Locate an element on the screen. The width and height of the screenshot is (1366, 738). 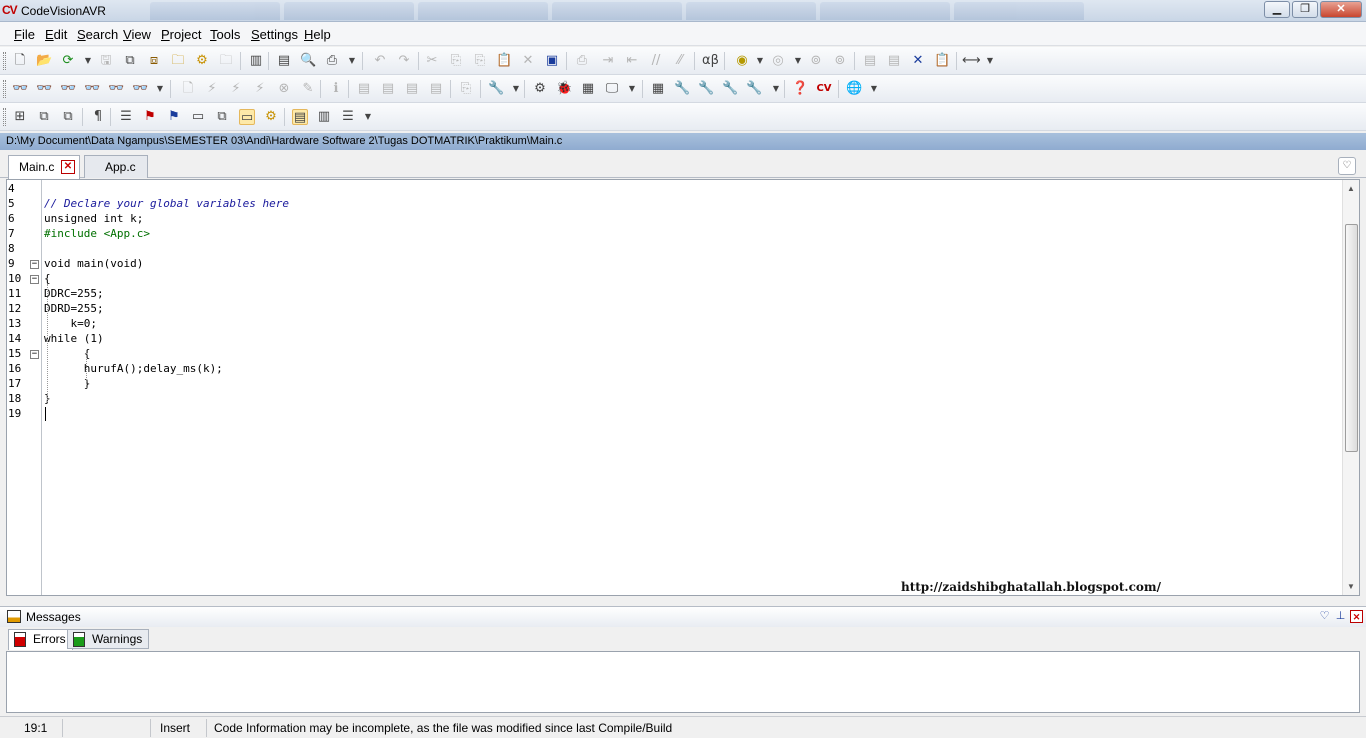
expand-all-icon: ⊞ is located at coordinates (20, 117).